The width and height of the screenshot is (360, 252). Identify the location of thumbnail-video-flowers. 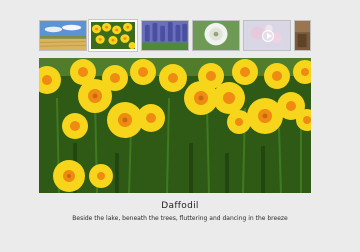
(267, 35).